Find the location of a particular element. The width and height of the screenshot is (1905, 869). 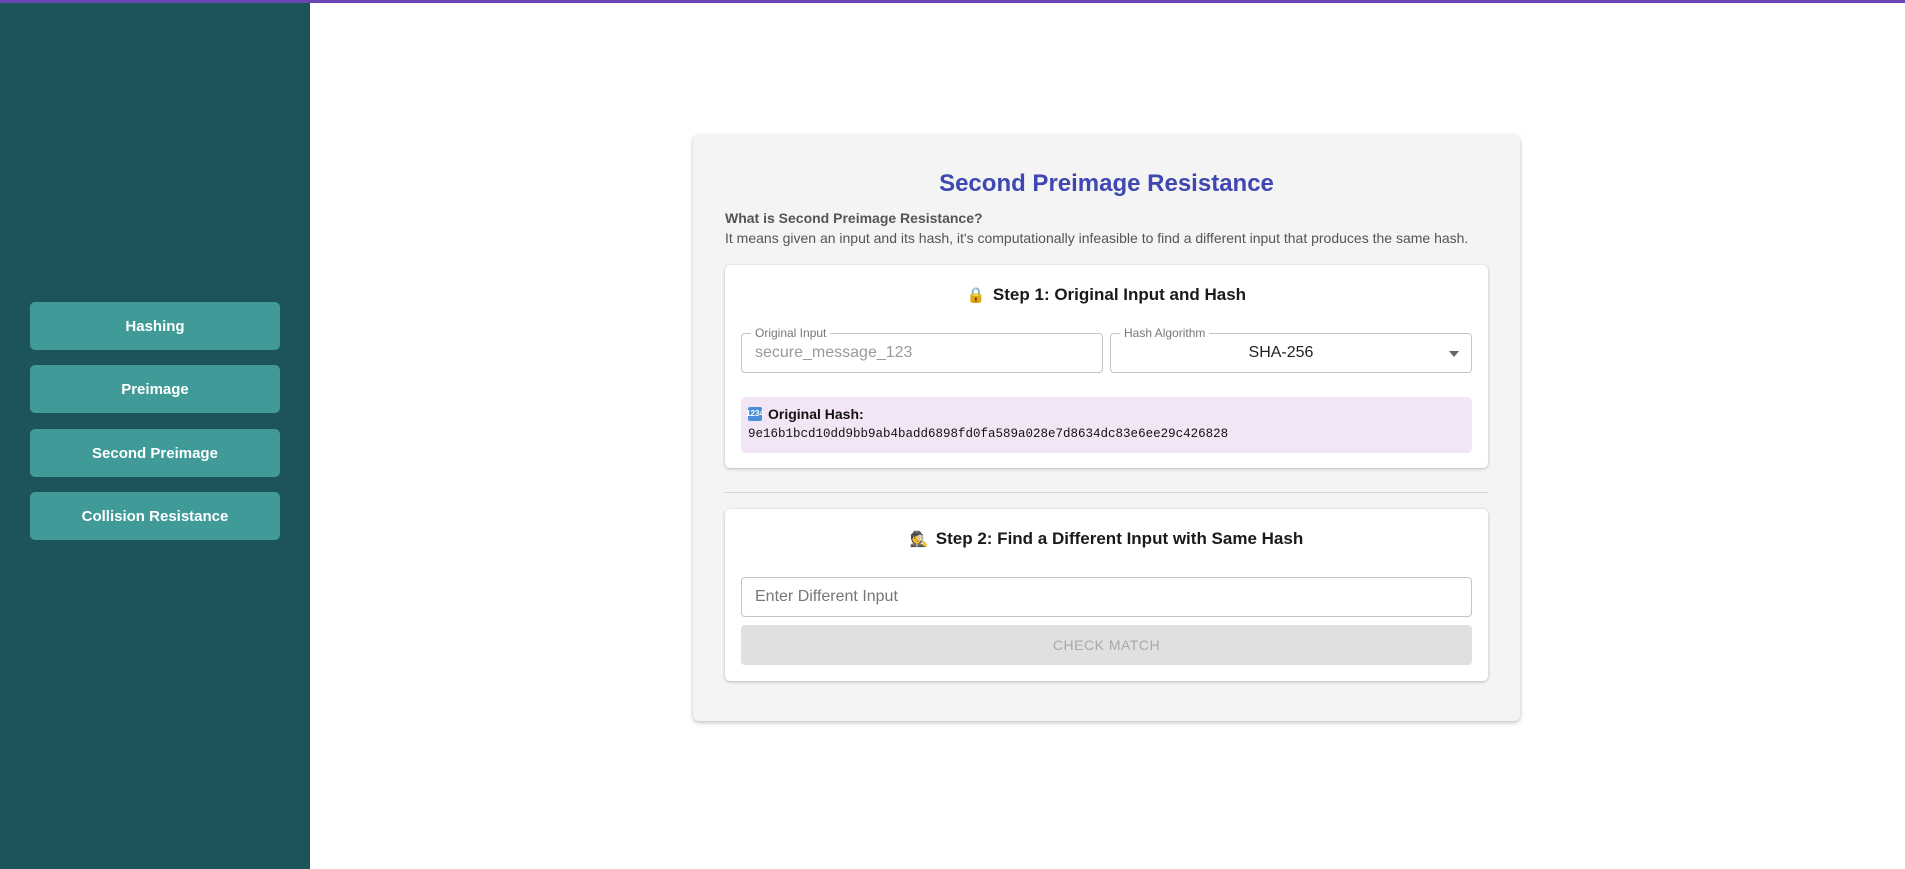

chevron-down-icon is located at coordinates (1454, 354).